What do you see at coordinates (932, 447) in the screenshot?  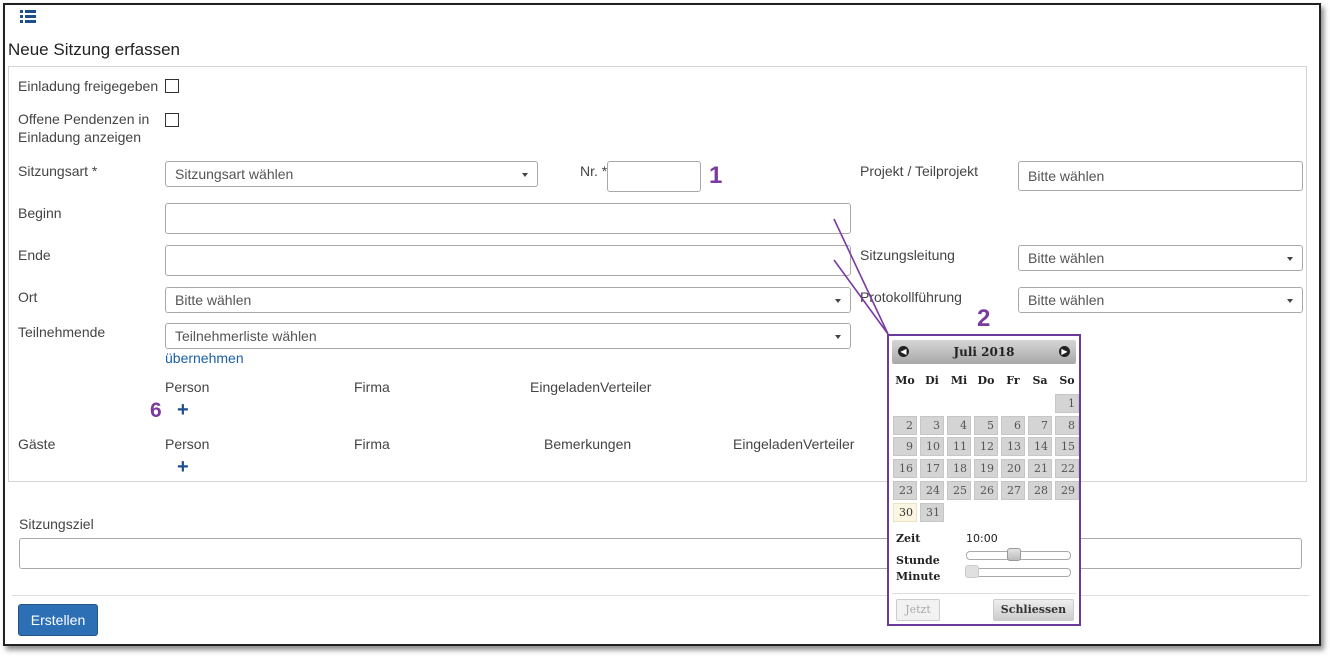 I see `calendar-day: 10` at bounding box center [932, 447].